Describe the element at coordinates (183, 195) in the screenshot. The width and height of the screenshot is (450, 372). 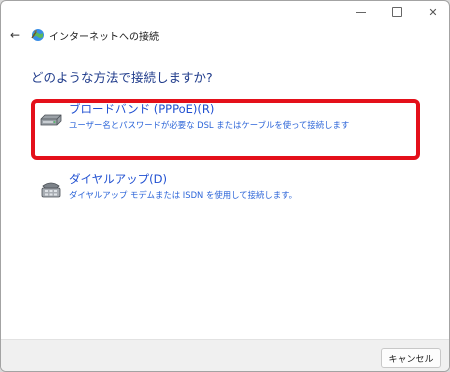
I see `option-dialup-description: ダイヤルアップ モデムまたは ISDN を使用して接続します。` at that location.